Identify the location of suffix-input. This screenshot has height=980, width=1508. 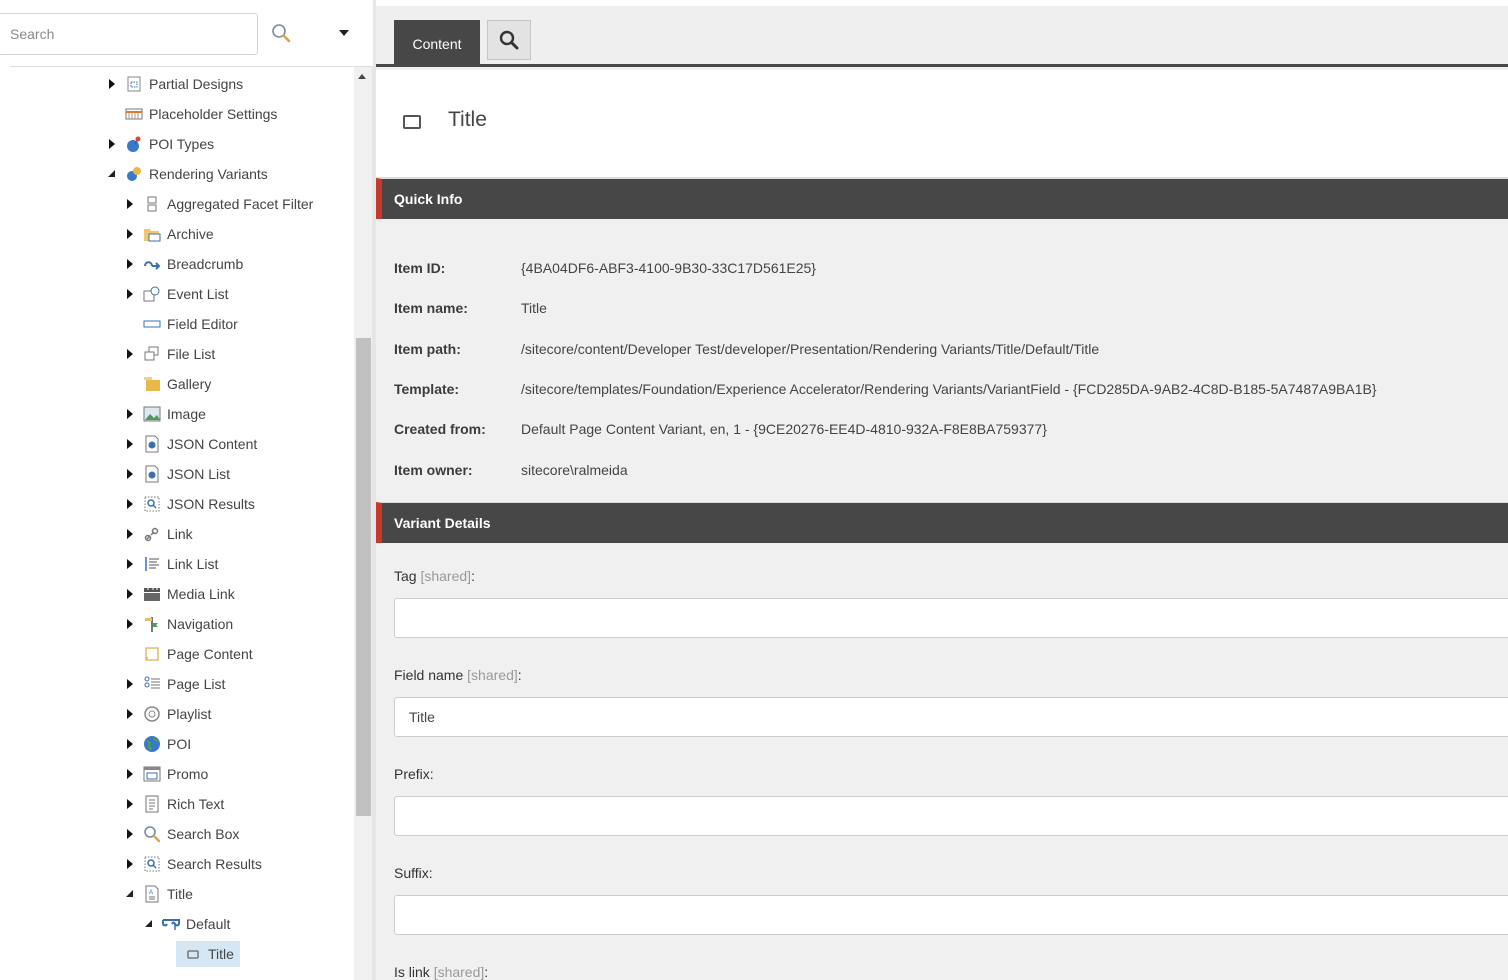
(951, 915).